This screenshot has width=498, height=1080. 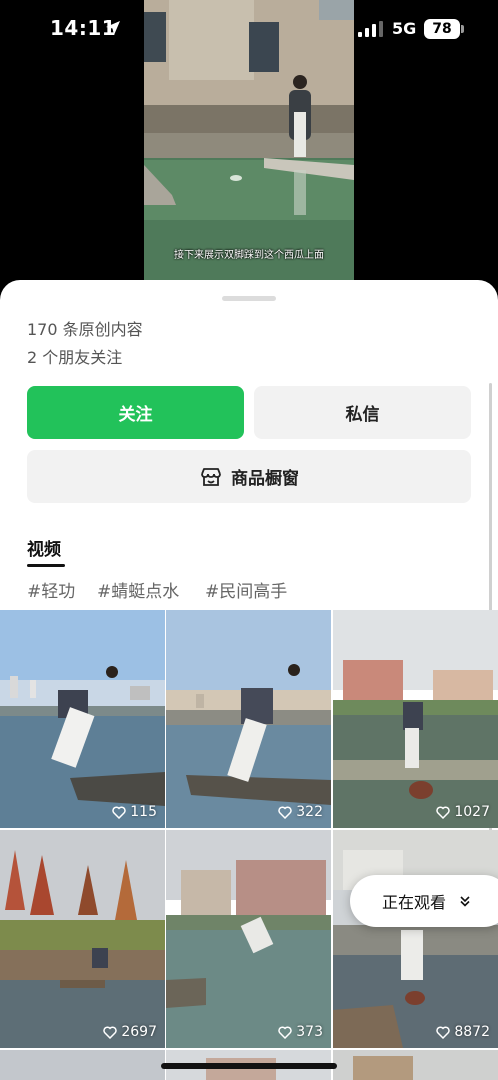 What do you see at coordinates (309, 1032) in the screenshot?
I see `like-count-value: 373` at bounding box center [309, 1032].